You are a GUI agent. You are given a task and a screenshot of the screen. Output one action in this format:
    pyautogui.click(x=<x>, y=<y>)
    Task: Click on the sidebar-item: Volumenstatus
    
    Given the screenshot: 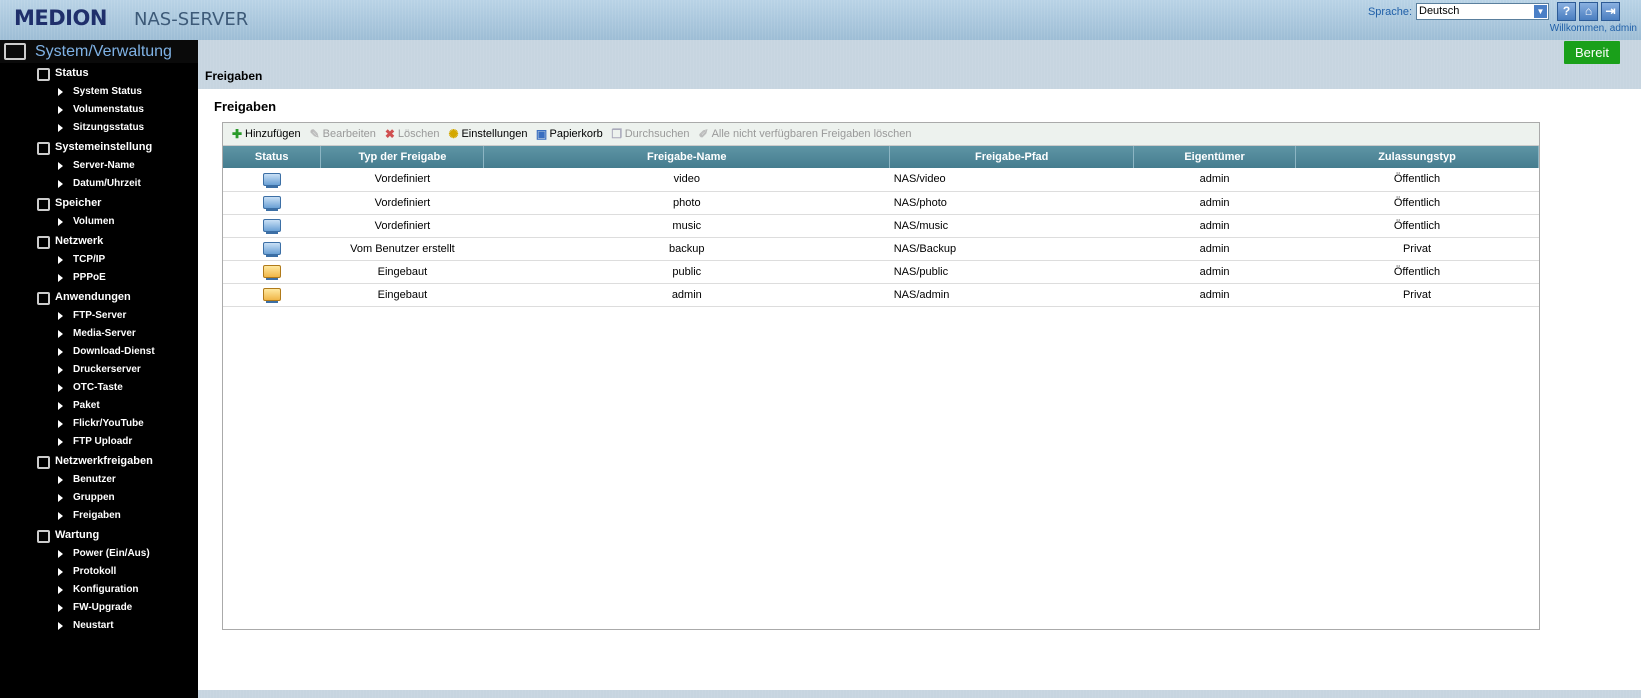 What is the action you would take?
    pyautogui.click(x=99, y=110)
    